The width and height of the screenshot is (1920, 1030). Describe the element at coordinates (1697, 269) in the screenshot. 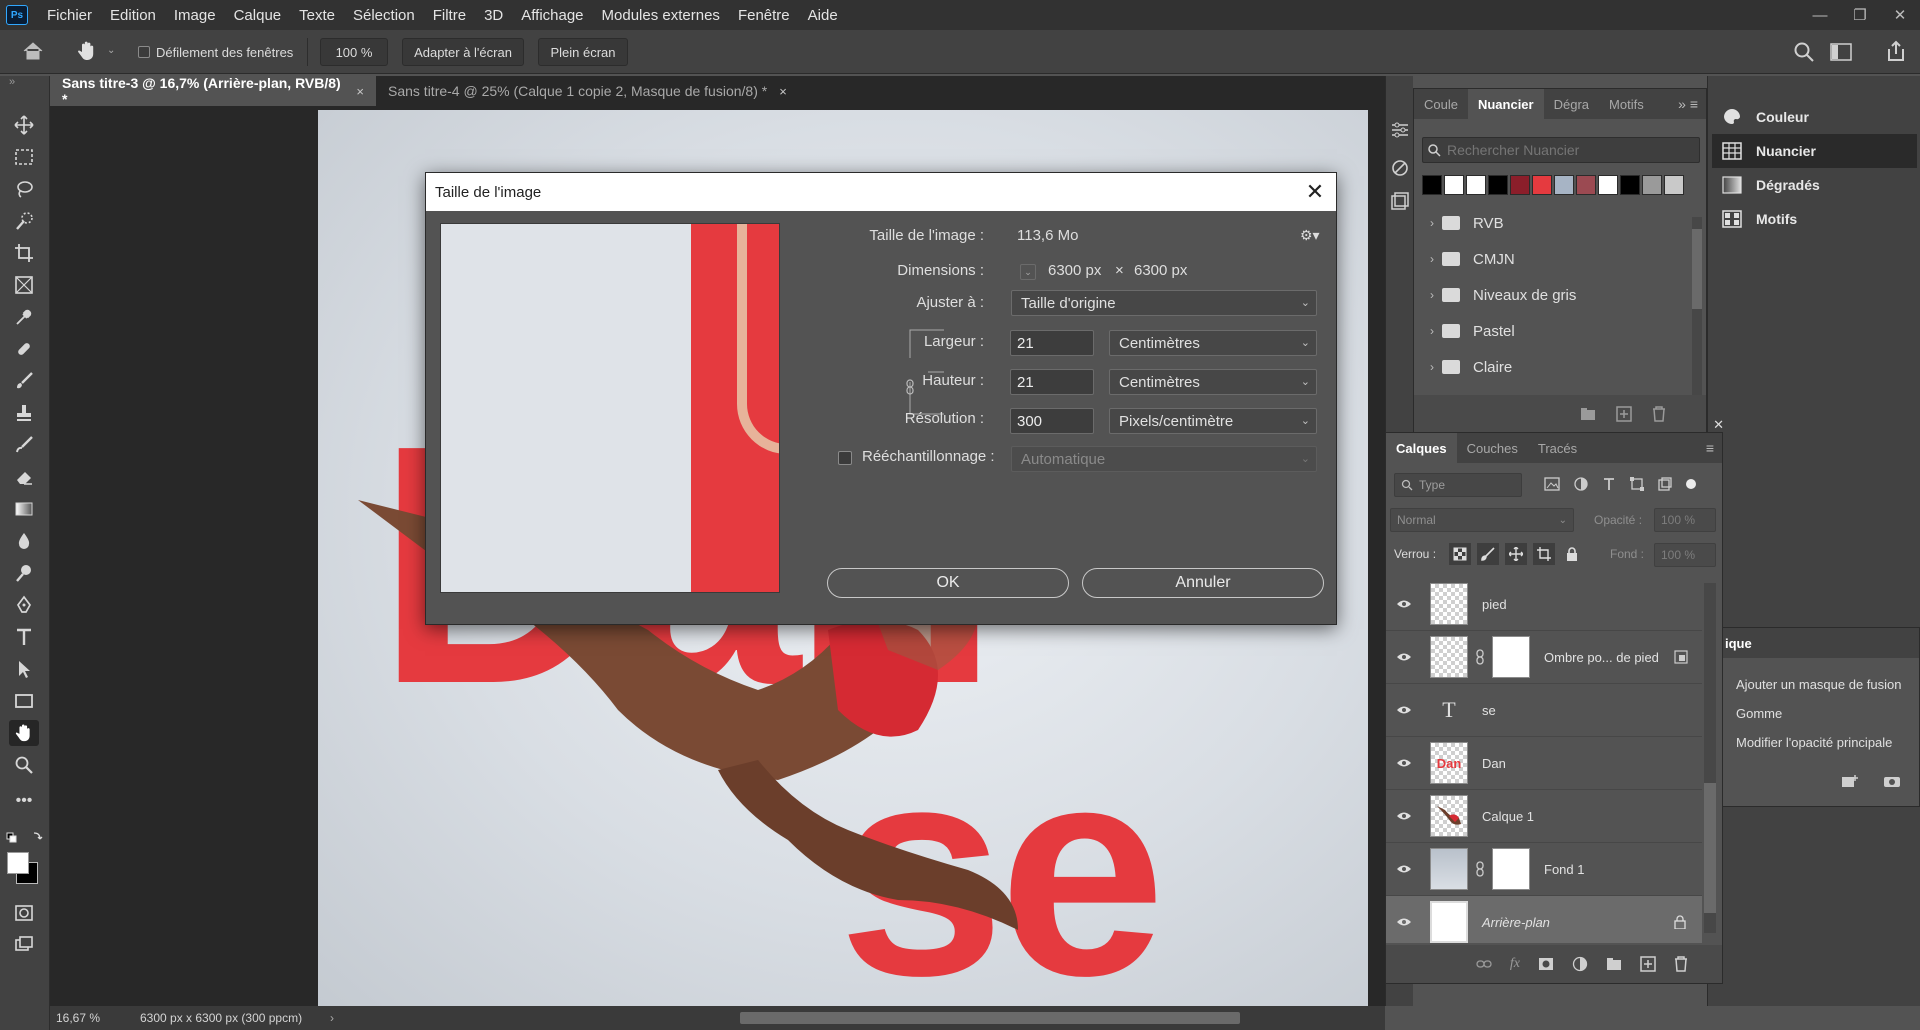

I see `swatch-scrollbar-thumb` at that location.